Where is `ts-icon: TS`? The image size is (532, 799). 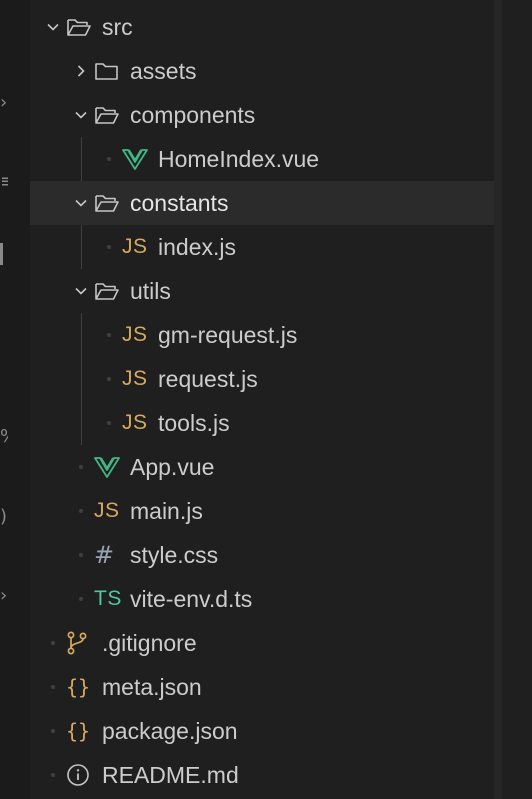 ts-icon: TS is located at coordinates (108, 599).